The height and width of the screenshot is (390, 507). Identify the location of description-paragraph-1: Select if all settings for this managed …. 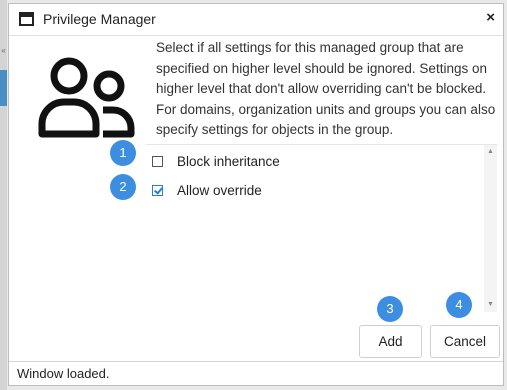
(321, 68).